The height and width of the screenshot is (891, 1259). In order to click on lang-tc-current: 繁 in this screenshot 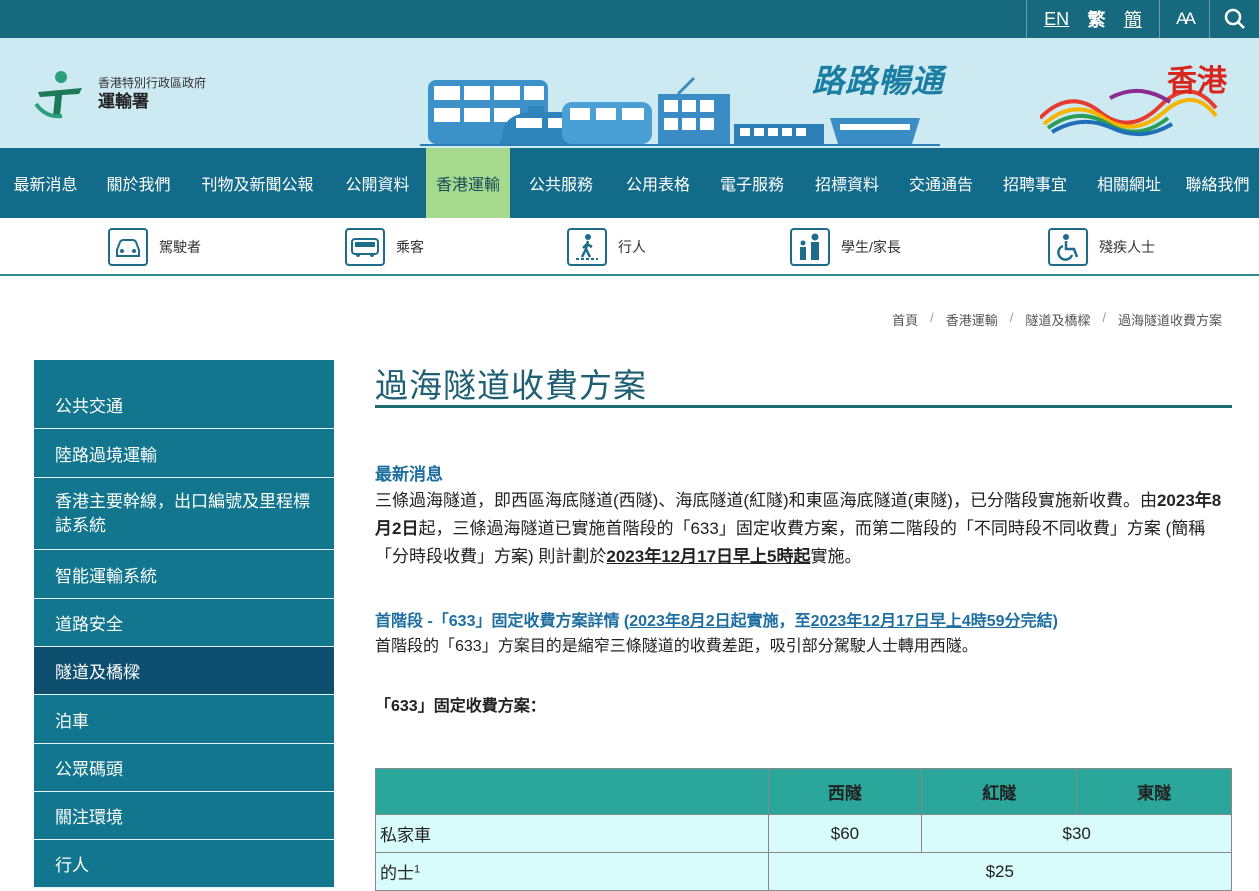, I will do `click(1096, 20)`.